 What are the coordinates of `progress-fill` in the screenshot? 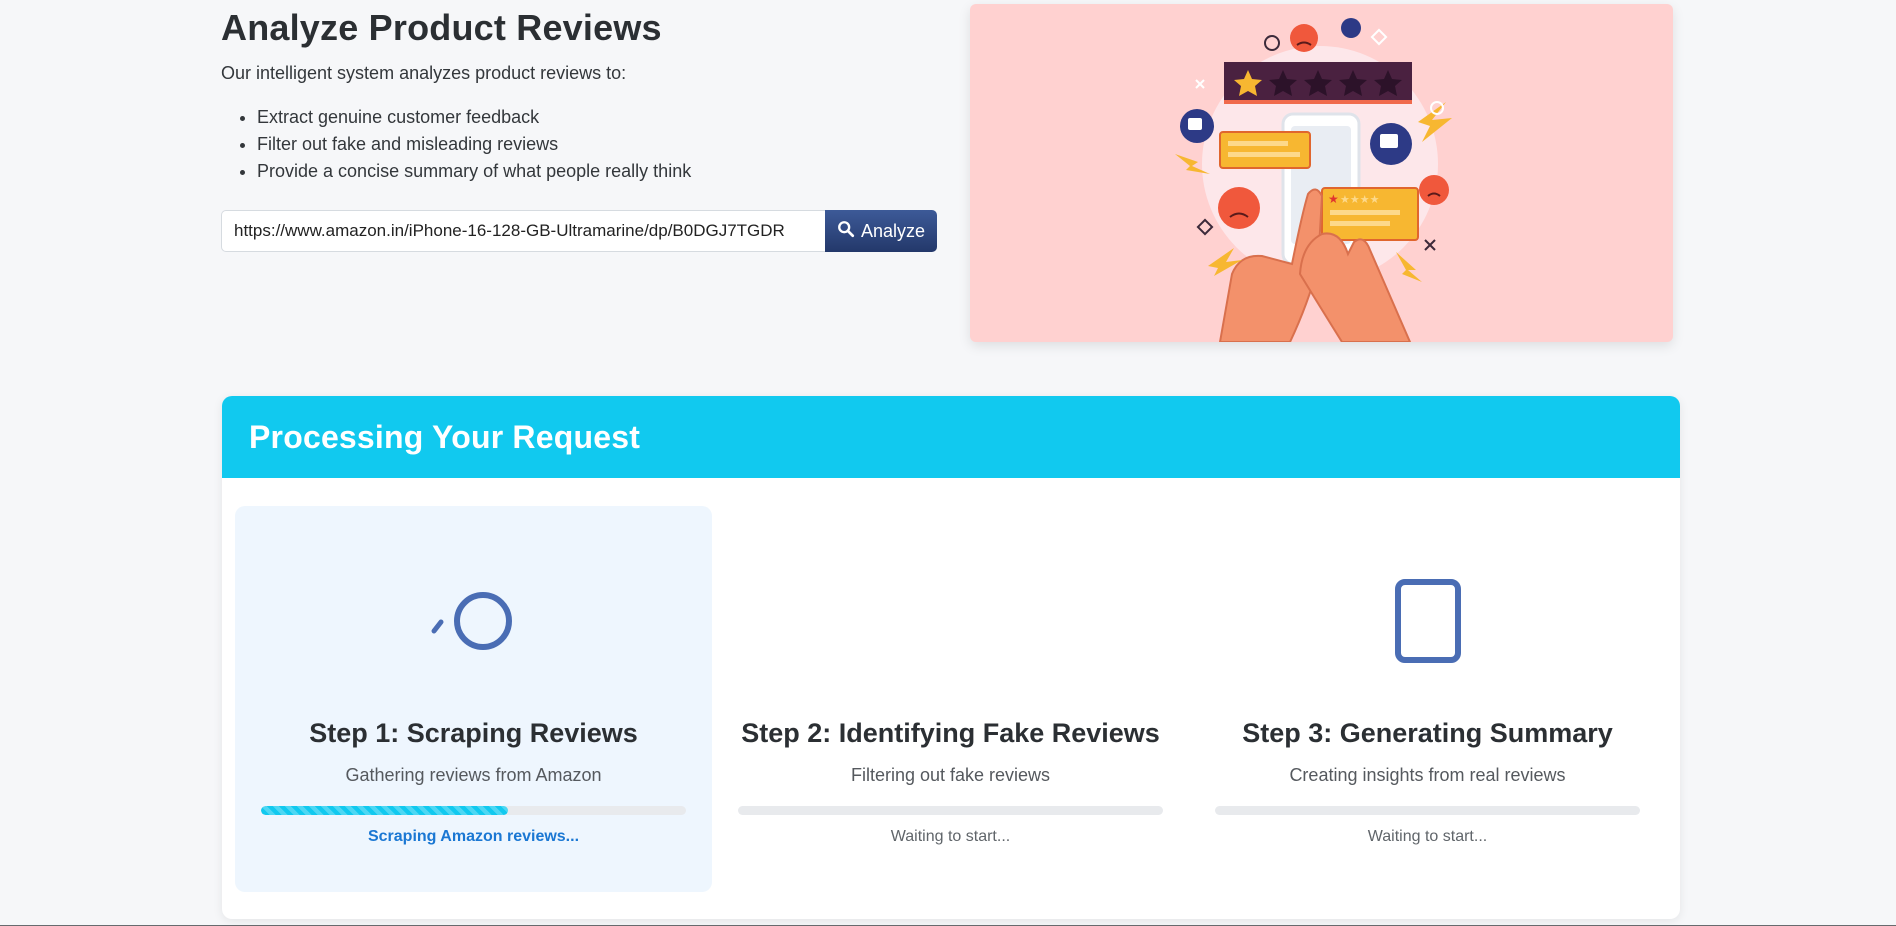 It's located at (384, 810).